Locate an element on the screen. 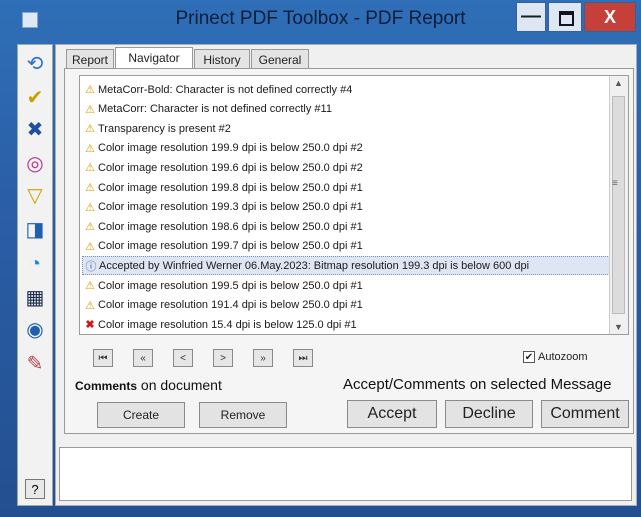 Image resolution: width=641 pixels, height=517 pixels. scroll-grip-icon: ≡ is located at coordinates (615, 183).